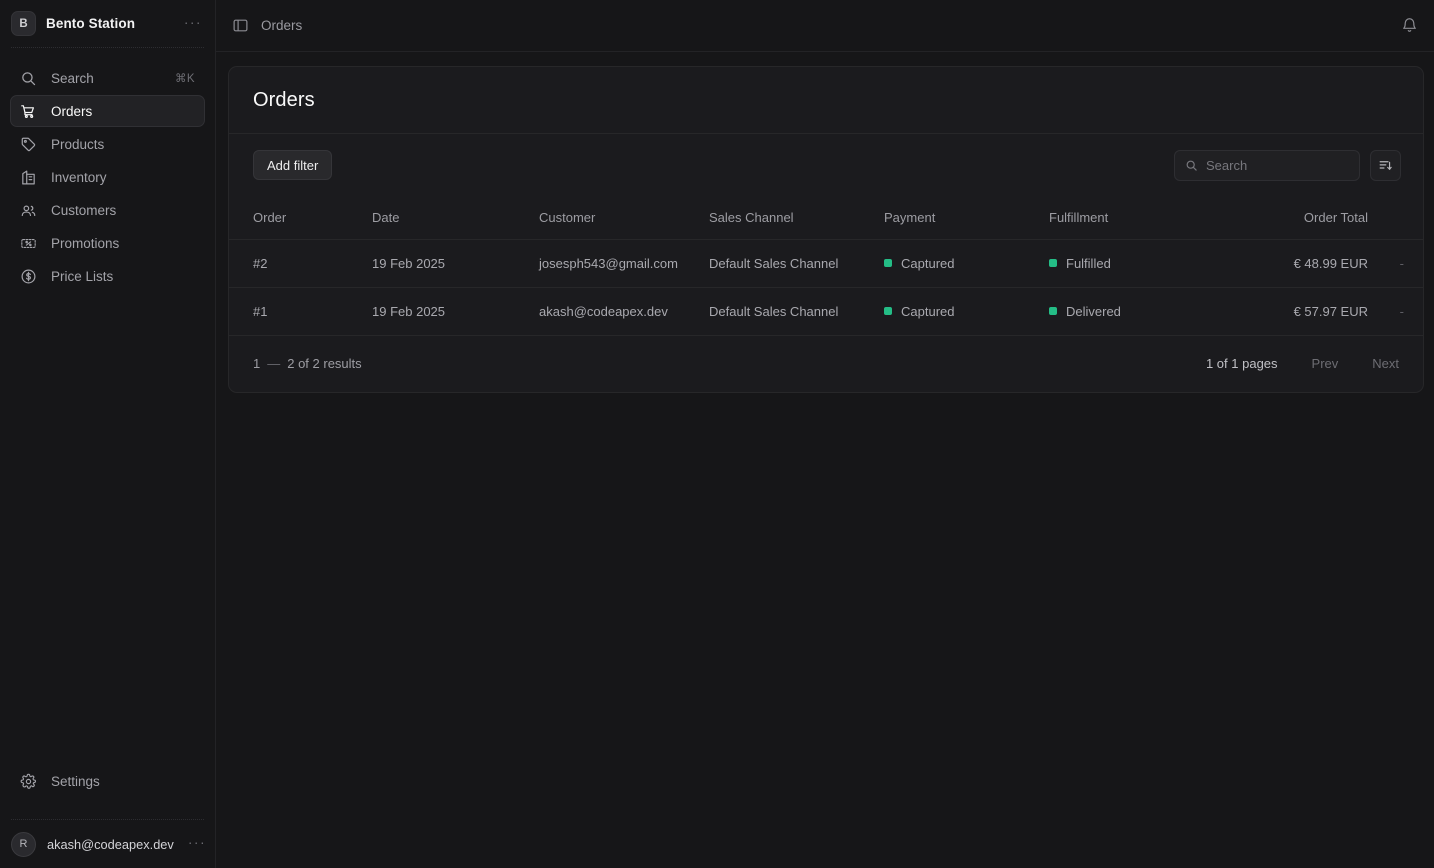 This screenshot has width=1434, height=868. I want to click on search-input, so click(1294, 165).